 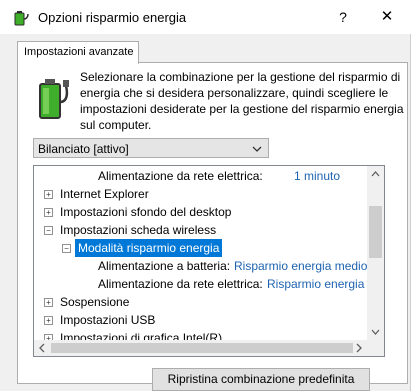 What do you see at coordinates (257, 149) in the screenshot?
I see `chevron-down-icon` at bounding box center [257, 149].